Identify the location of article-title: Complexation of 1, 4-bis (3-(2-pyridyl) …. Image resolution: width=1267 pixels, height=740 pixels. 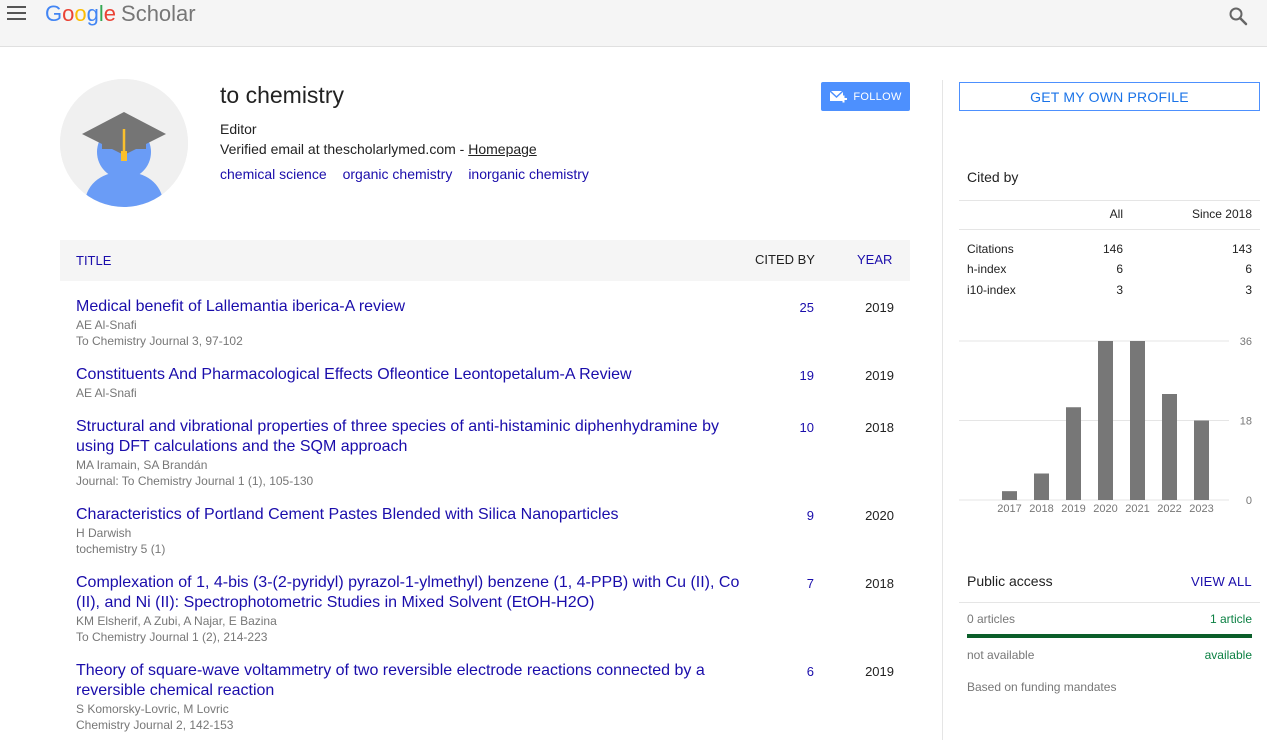
(411, 593).